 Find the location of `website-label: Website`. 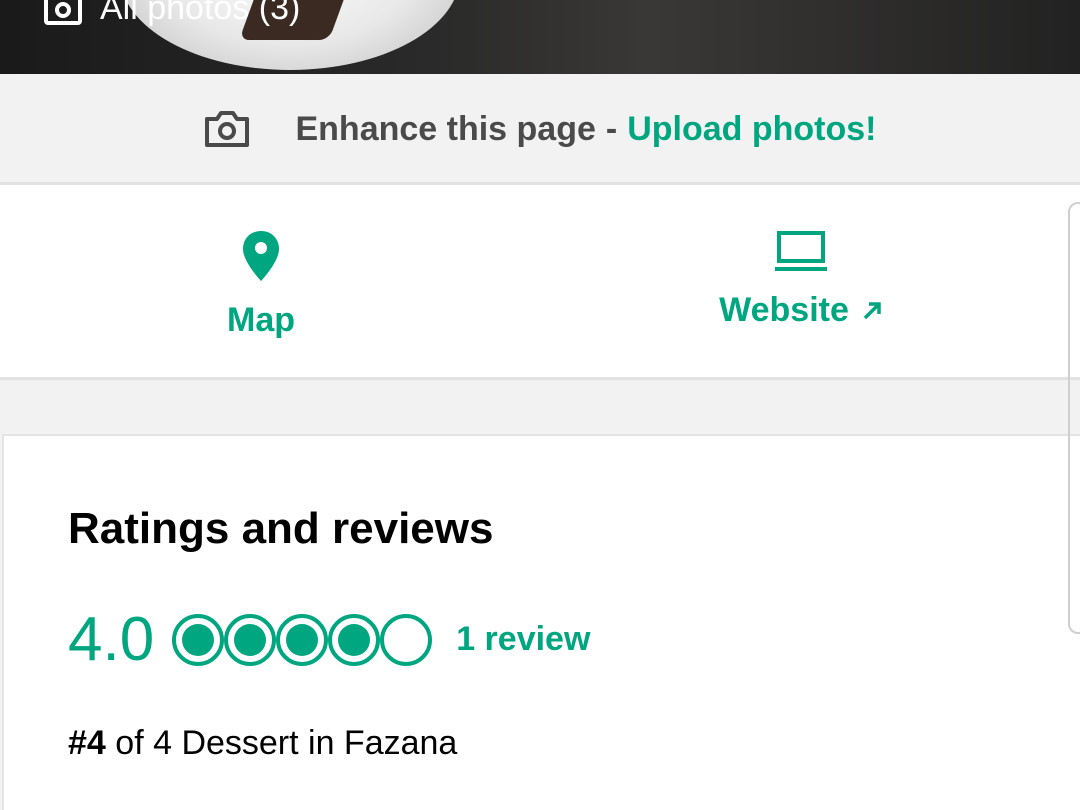

website-label: Website is located at coordinates (784, 310).